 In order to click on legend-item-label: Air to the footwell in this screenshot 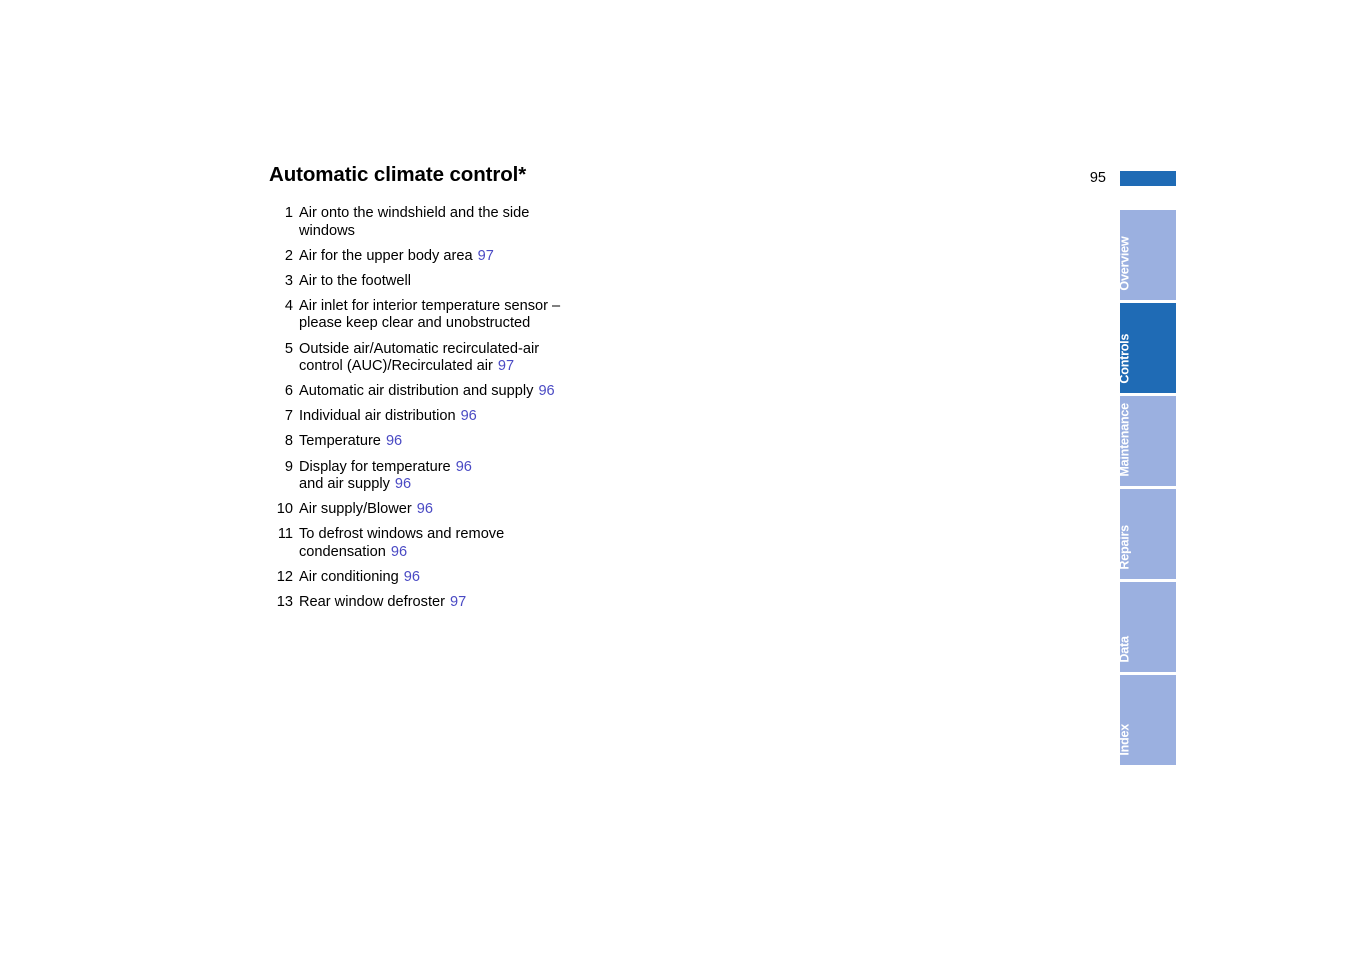, I will do `click(355, 280)`.